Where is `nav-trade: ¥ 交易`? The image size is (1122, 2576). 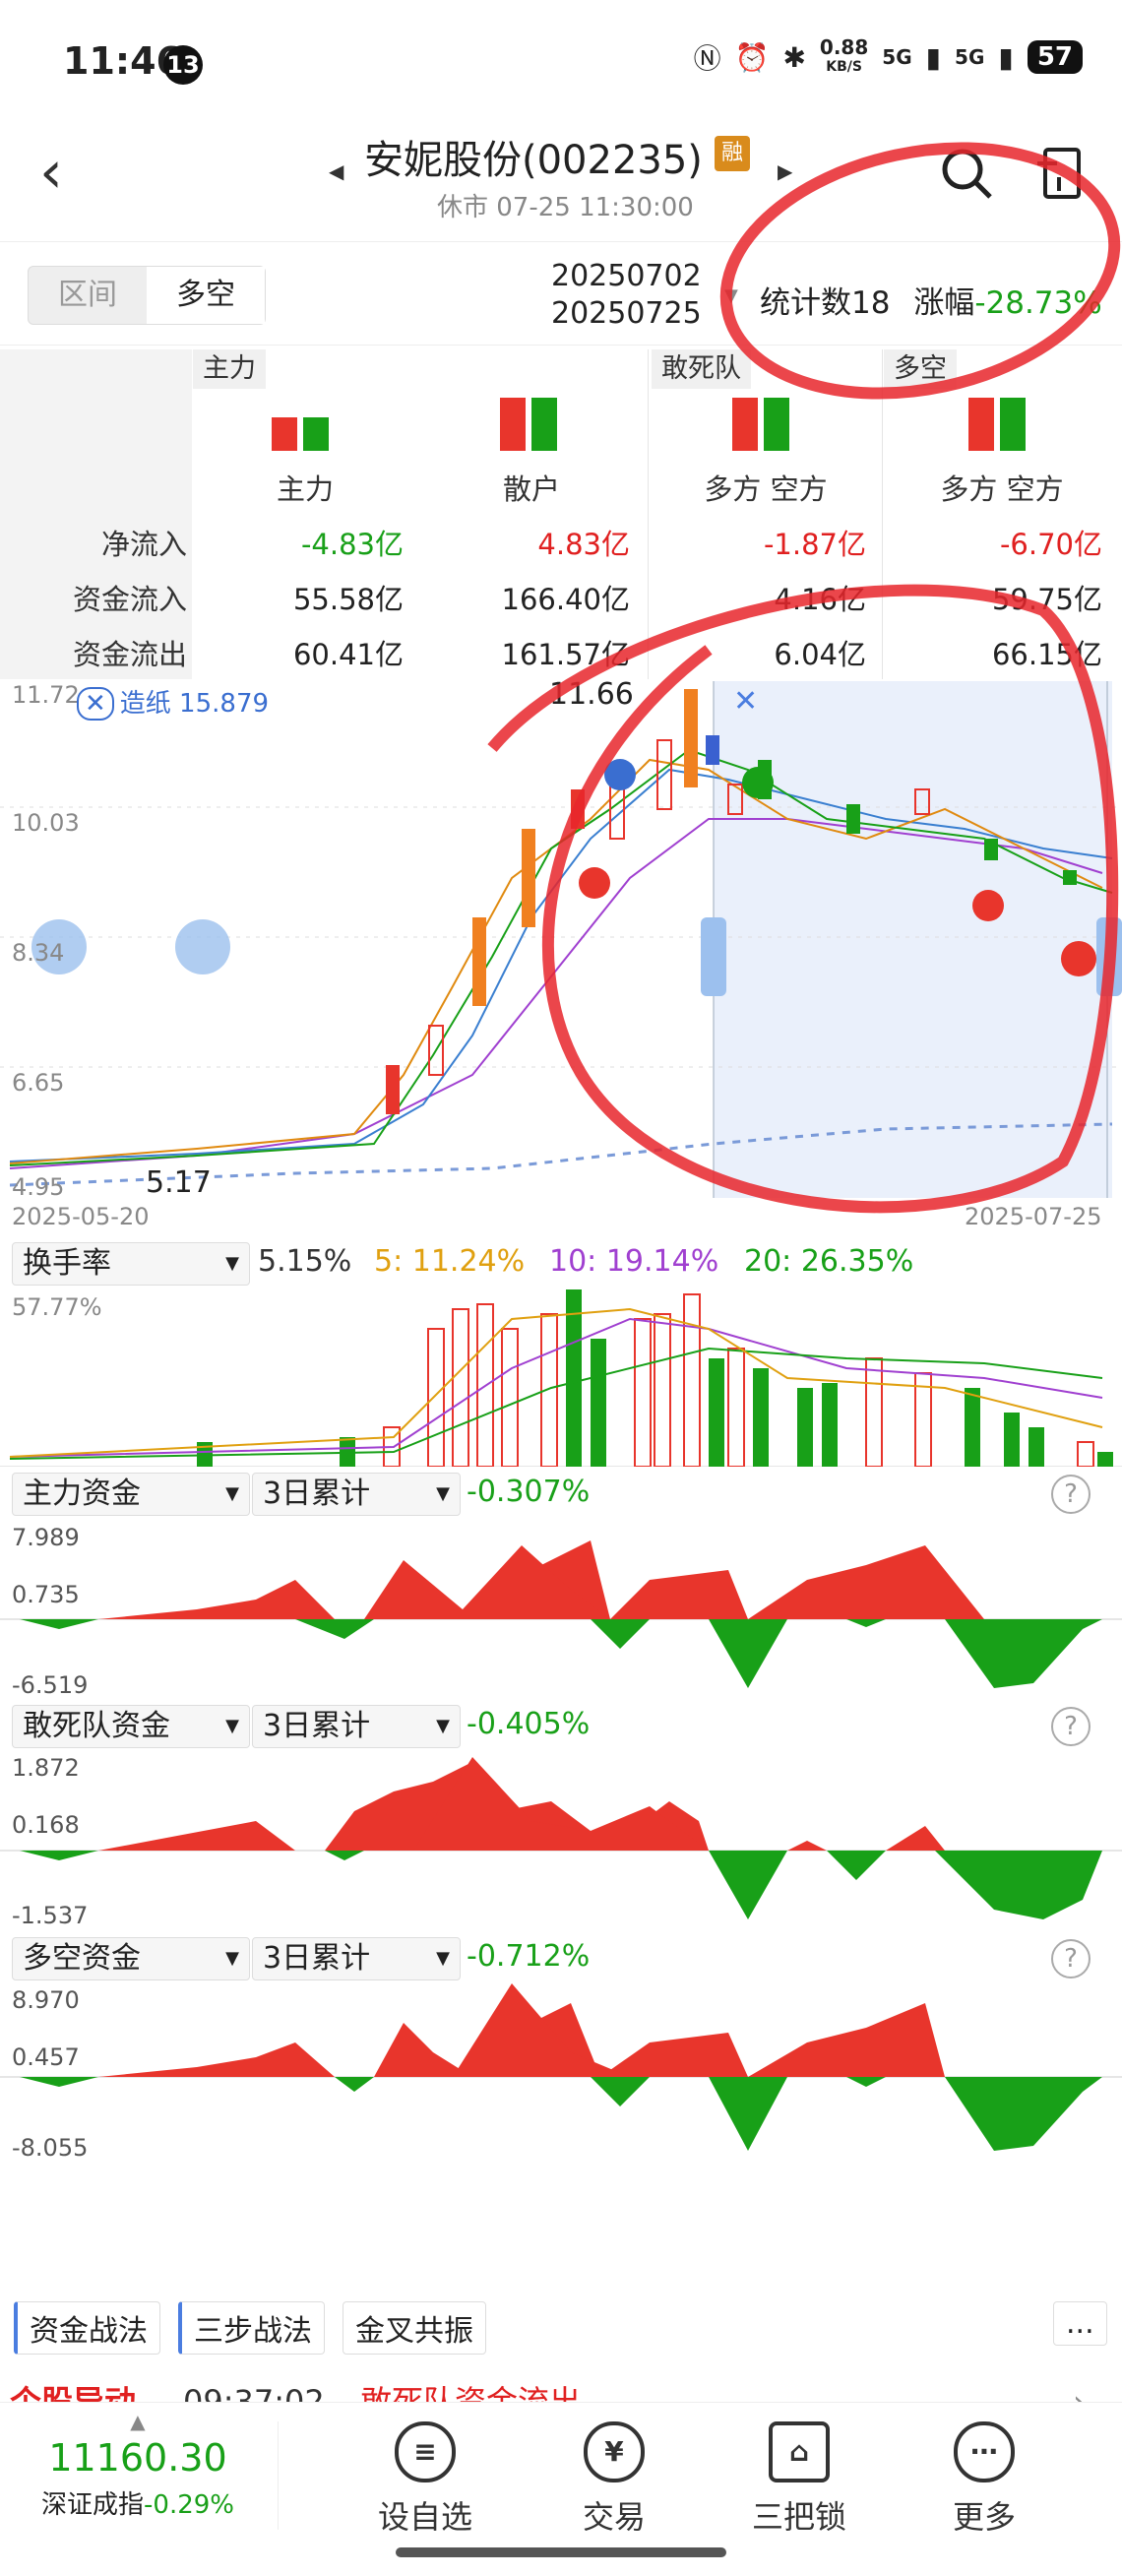
nav-trade: ¥ 交易 is located at coordinates (614, 2479).